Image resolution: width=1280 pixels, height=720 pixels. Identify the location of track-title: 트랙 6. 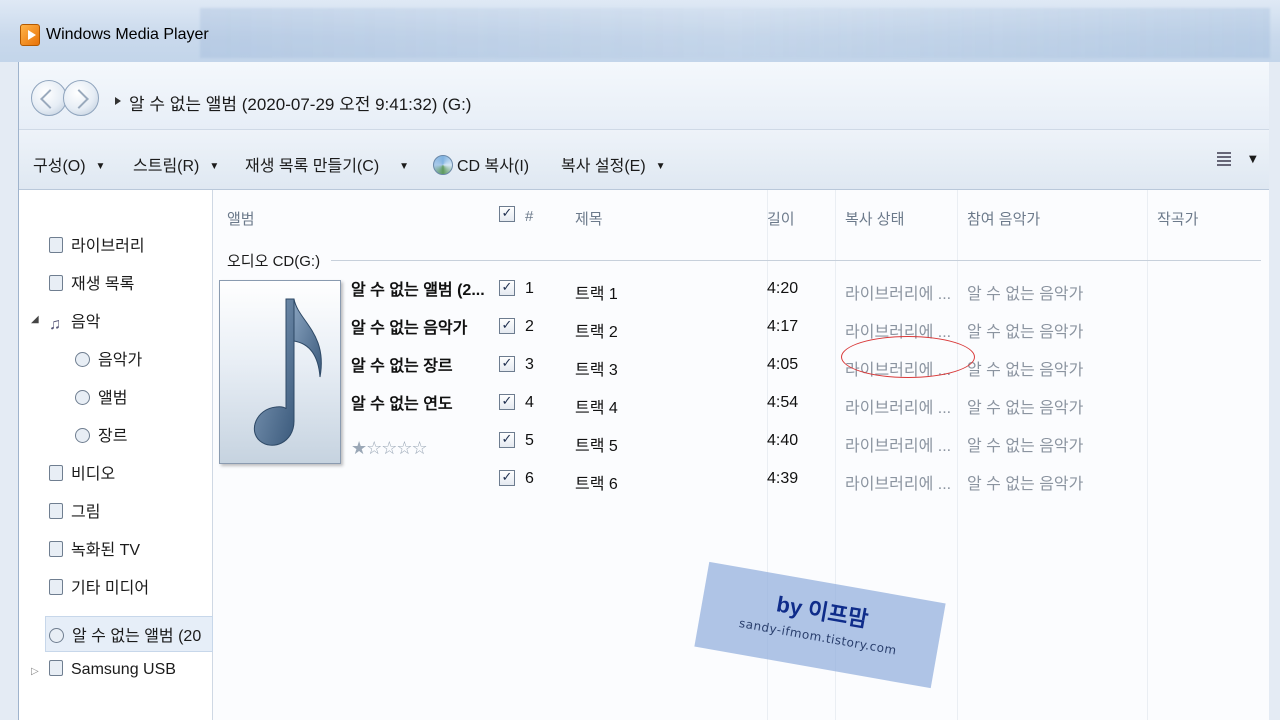
(596, 482).